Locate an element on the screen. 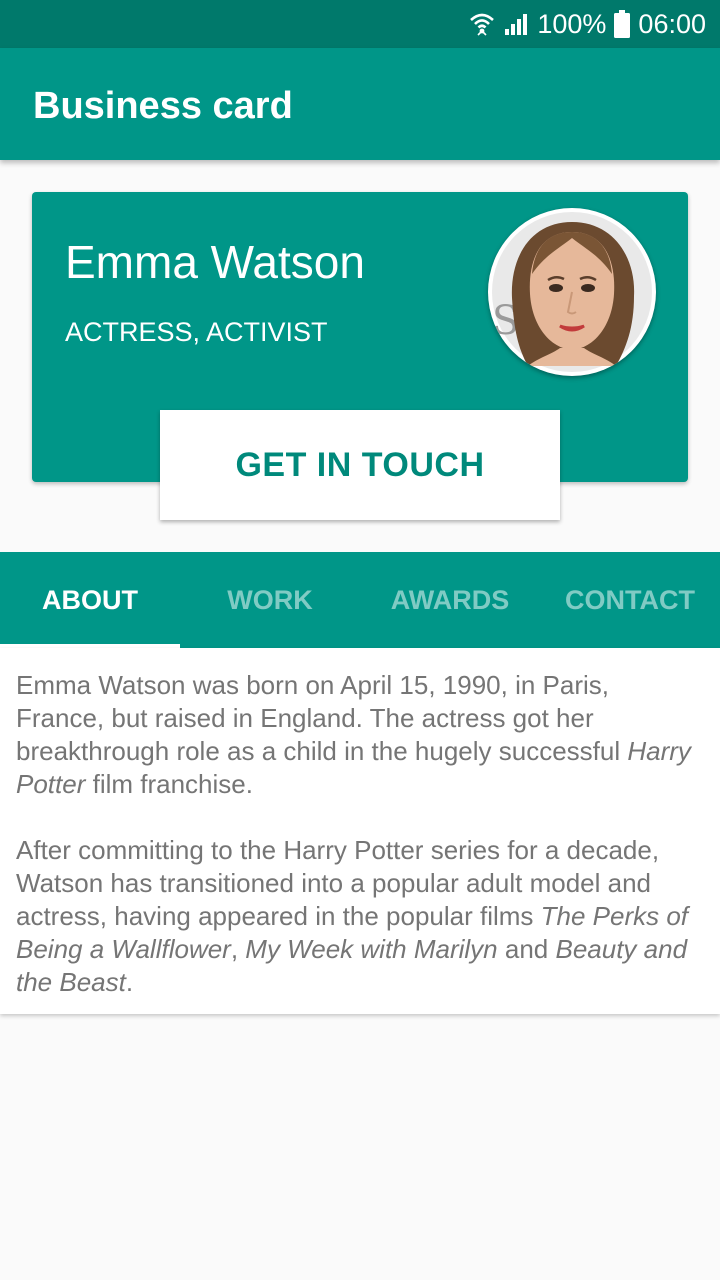  about-text: , is located at coordinates (238, 949).